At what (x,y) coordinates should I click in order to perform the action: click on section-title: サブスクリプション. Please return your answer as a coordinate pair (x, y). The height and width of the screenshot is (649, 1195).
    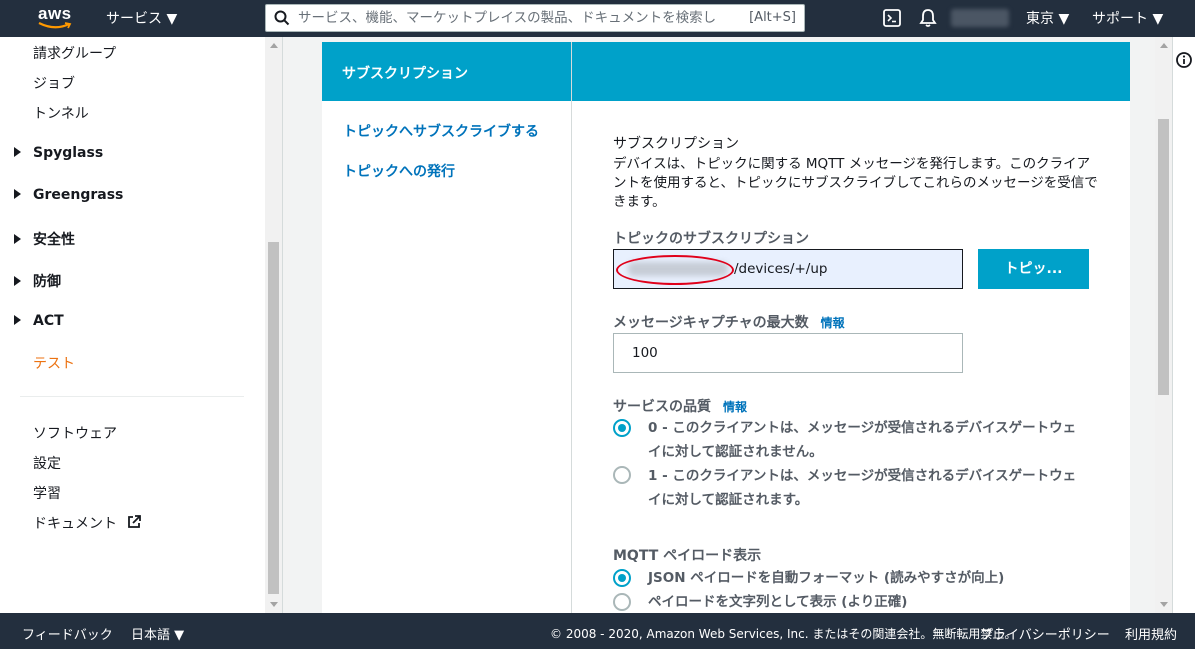
    Looking at the image, I should click on (676, 144).